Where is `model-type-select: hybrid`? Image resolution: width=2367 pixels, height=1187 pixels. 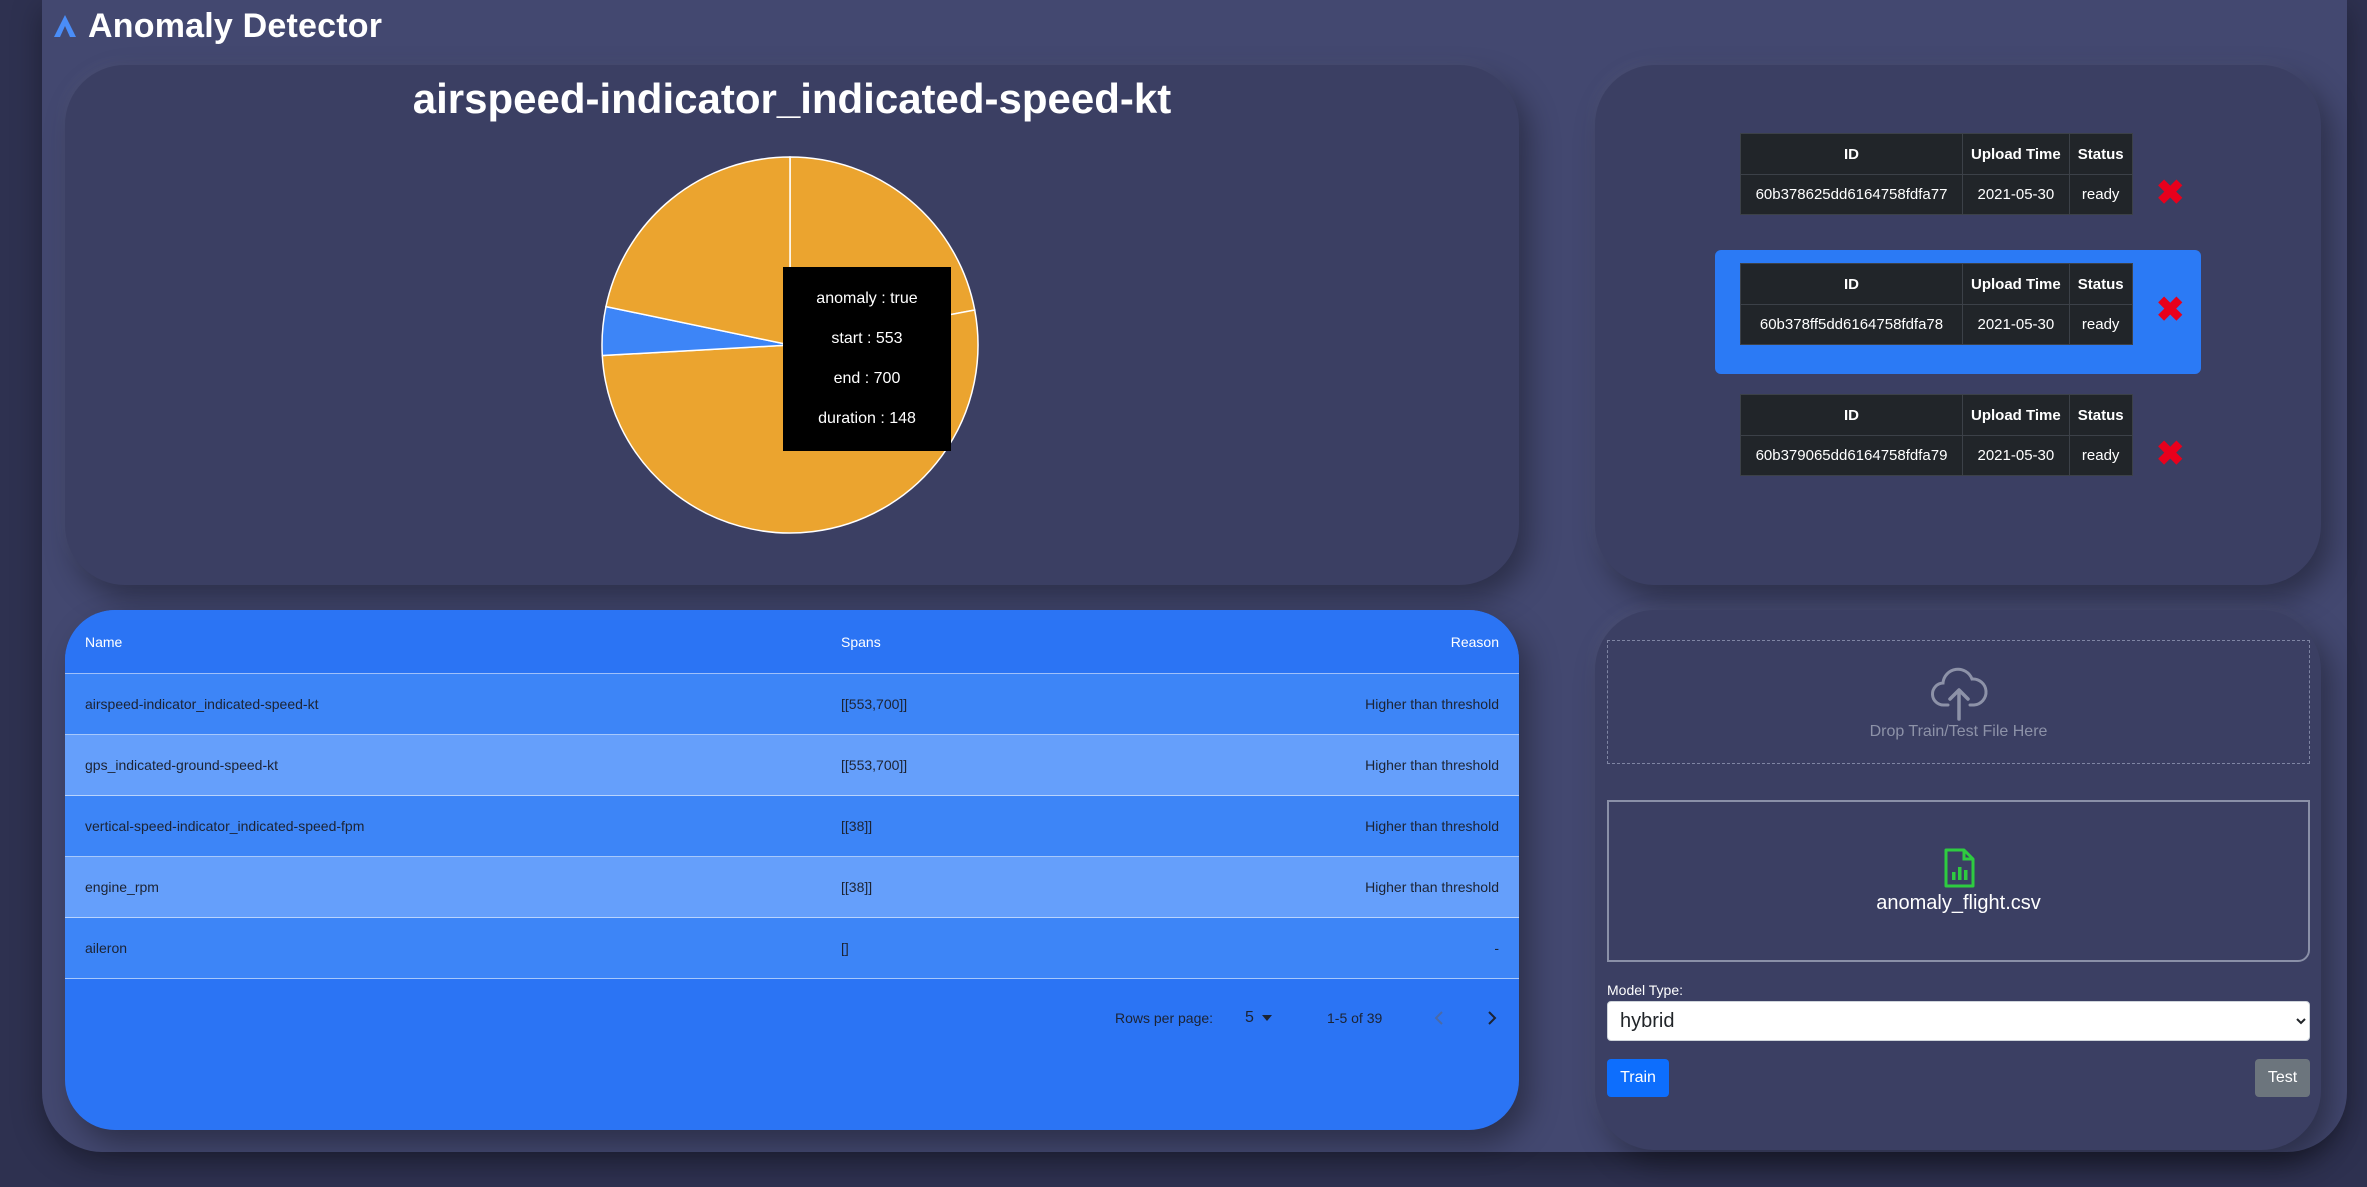
model-type-select: hybrid is located at coordinates (1958, 1021).